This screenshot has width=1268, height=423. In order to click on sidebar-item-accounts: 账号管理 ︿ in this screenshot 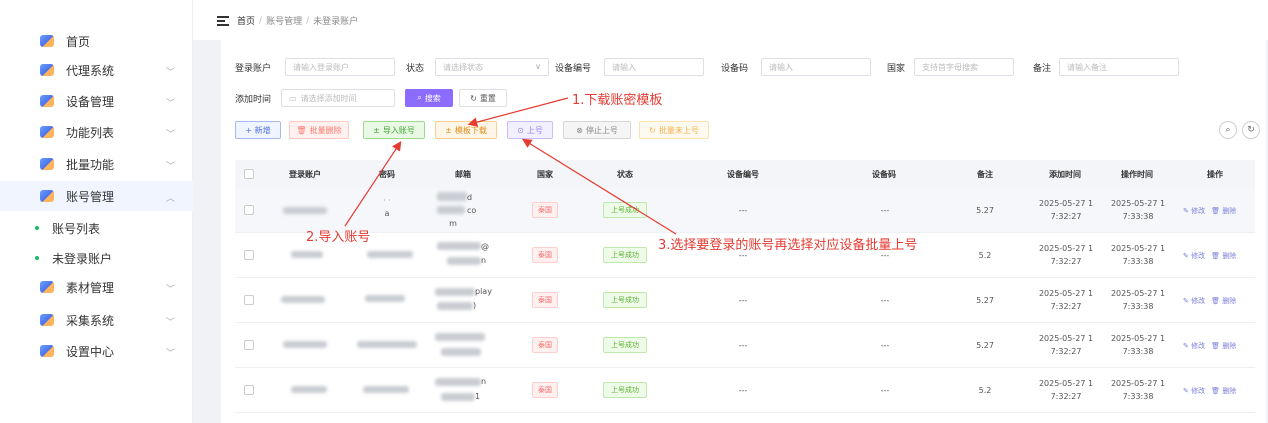, I will do `click(96, 196)`.